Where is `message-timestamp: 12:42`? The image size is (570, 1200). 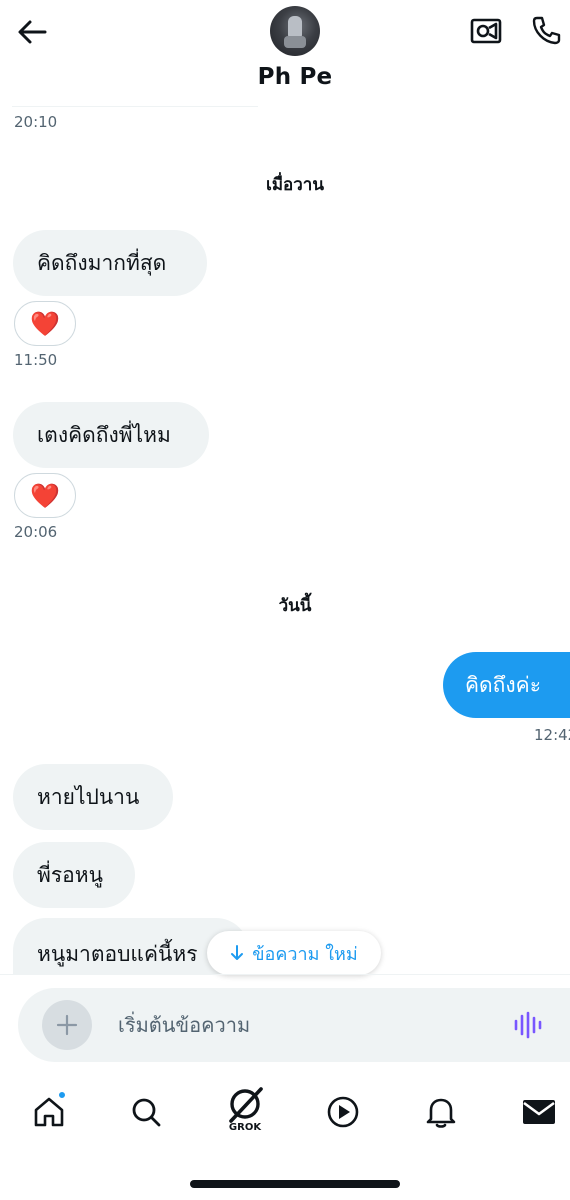
message-timestamp: 12:42 is located at coordinates (552, 735).